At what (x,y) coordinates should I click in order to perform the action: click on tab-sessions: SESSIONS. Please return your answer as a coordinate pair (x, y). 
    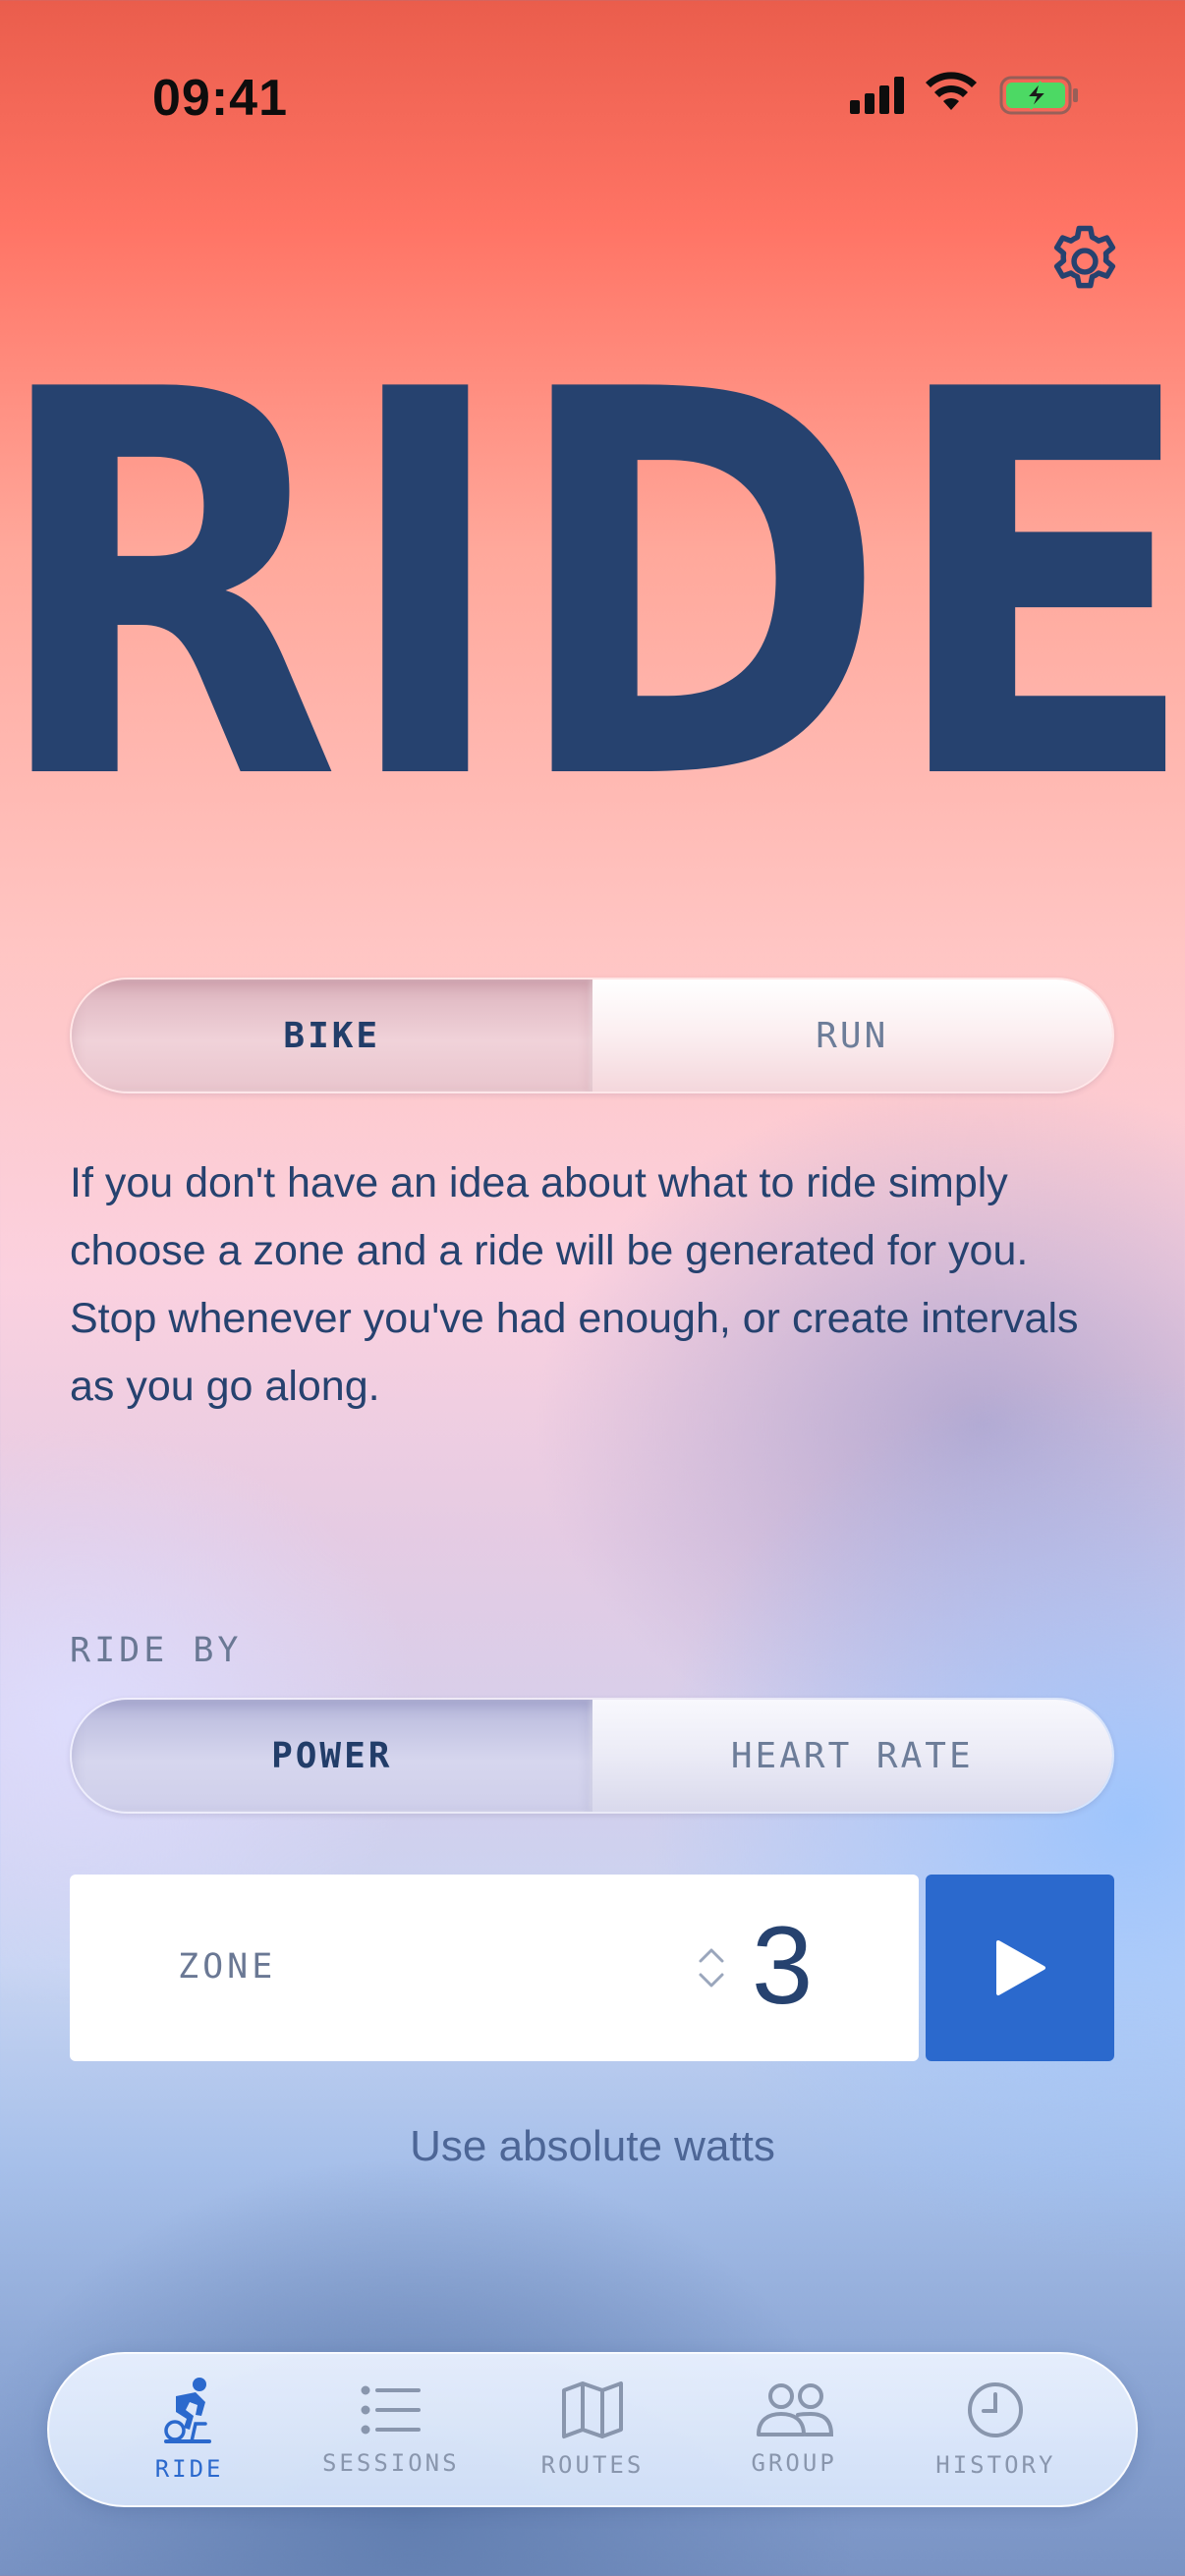
    Looking at the image, I should click on (391, 2429).